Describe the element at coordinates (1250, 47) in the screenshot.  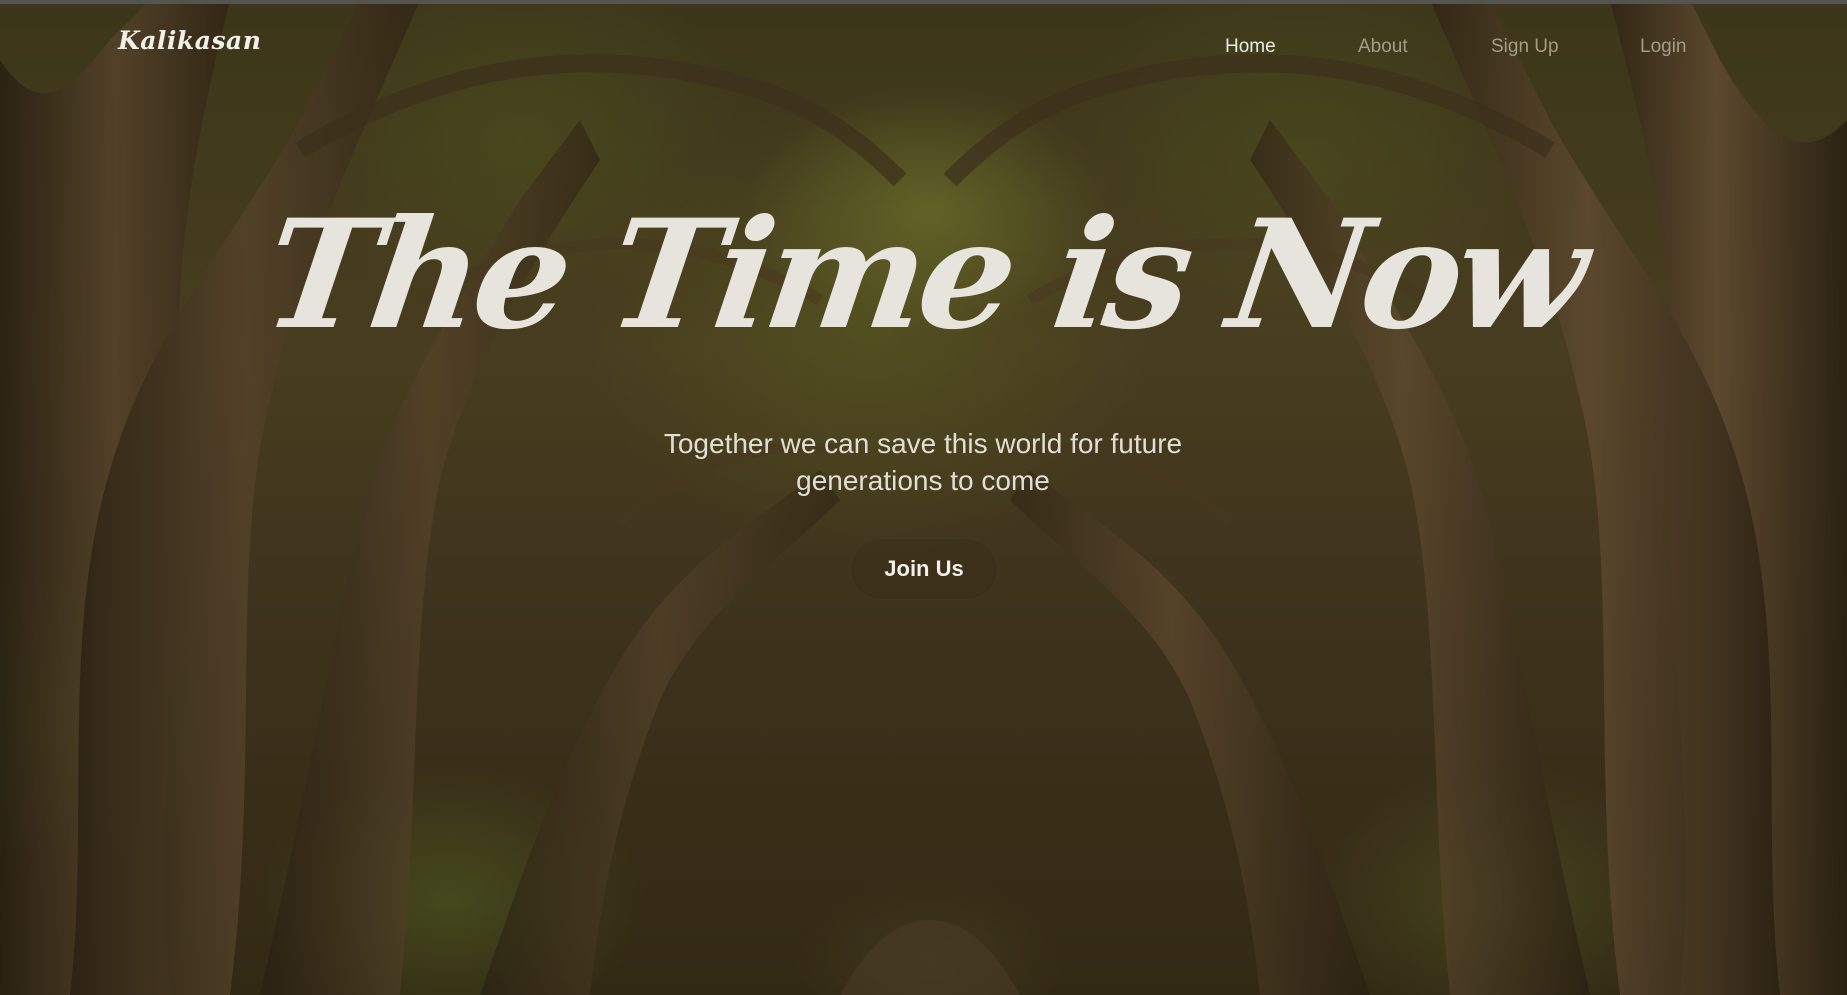
I see `nav-link-home: Home` at that location.